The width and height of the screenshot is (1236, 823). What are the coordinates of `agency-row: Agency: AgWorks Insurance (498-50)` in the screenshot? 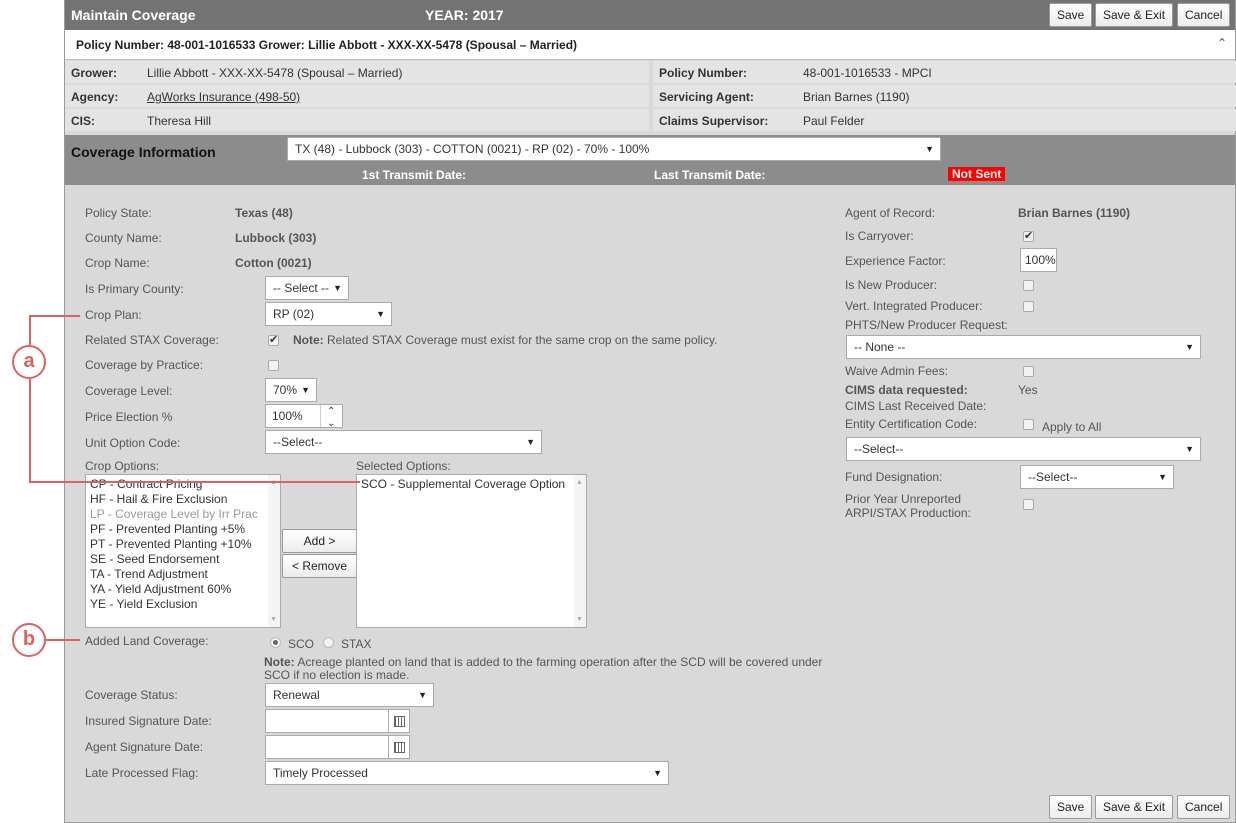 It's located at (357, 96).